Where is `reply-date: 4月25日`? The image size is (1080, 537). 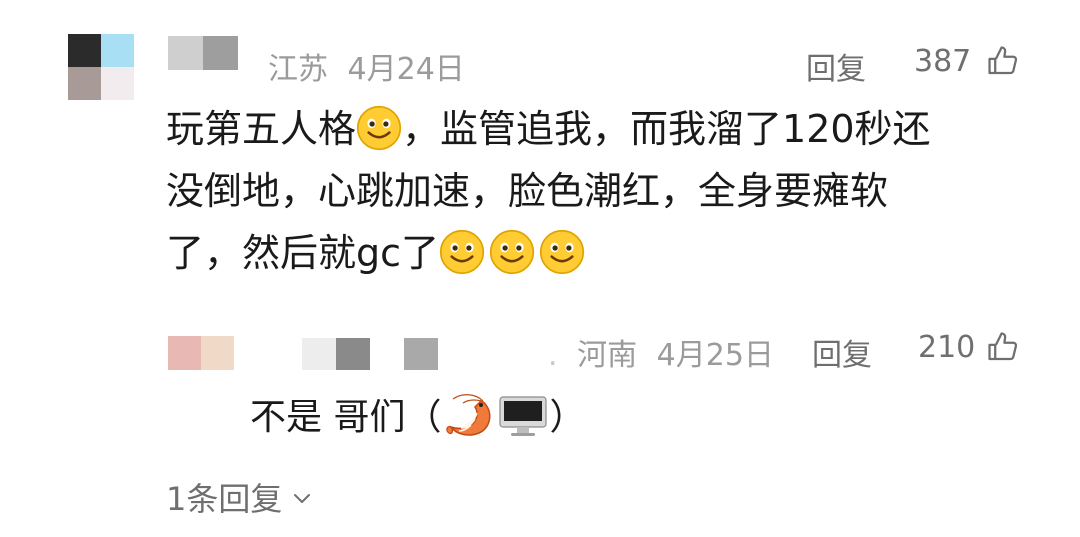
reply-date: 4月25日 is located at coordinates (715, 355).